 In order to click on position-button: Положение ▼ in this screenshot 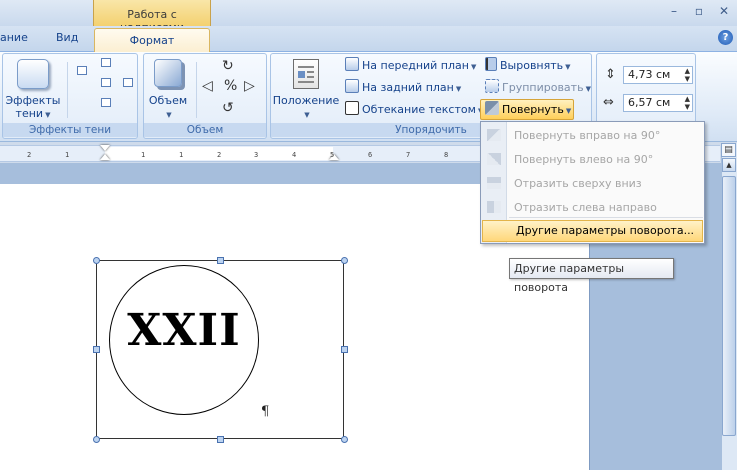, I will do `click(306, 108)`.